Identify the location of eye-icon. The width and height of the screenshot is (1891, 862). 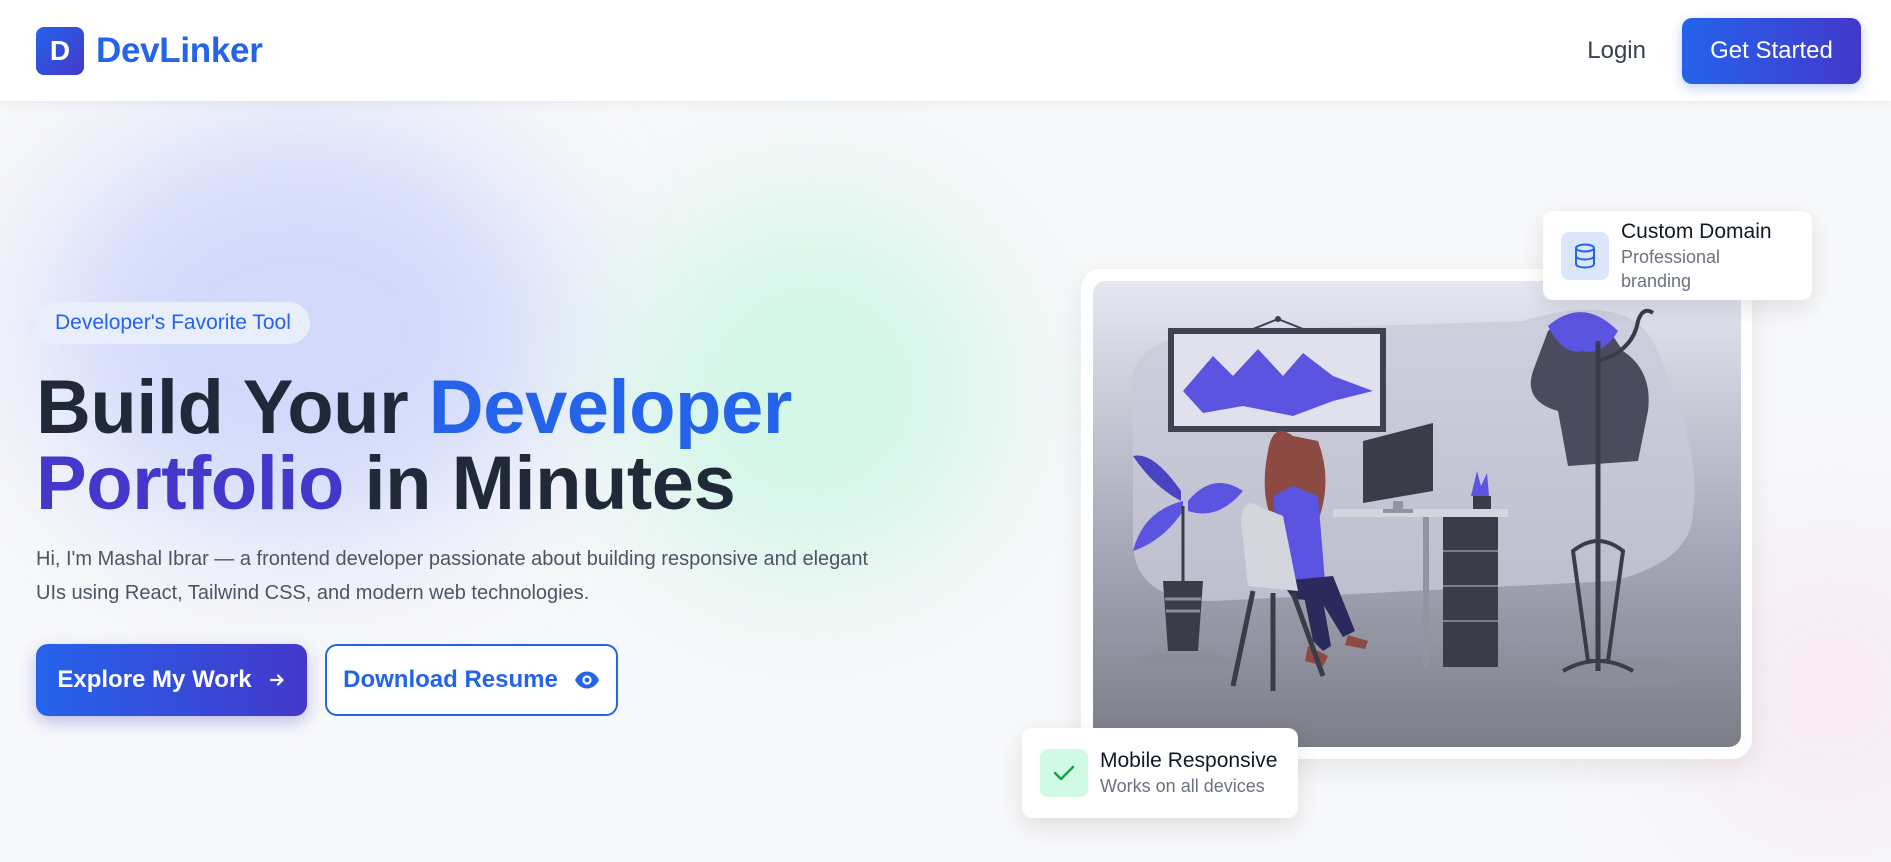
(586, 680).